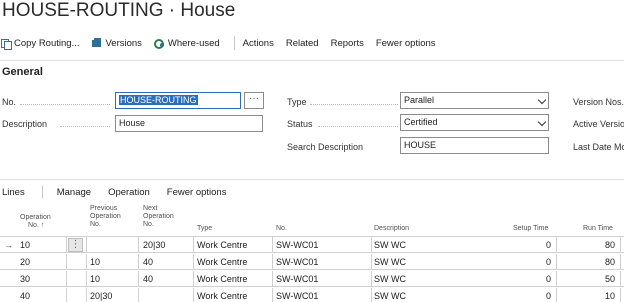  Describe the element at coordinates (598, 102) in the screenshot. I see `version-nos-label: Version Nos.` at that location.